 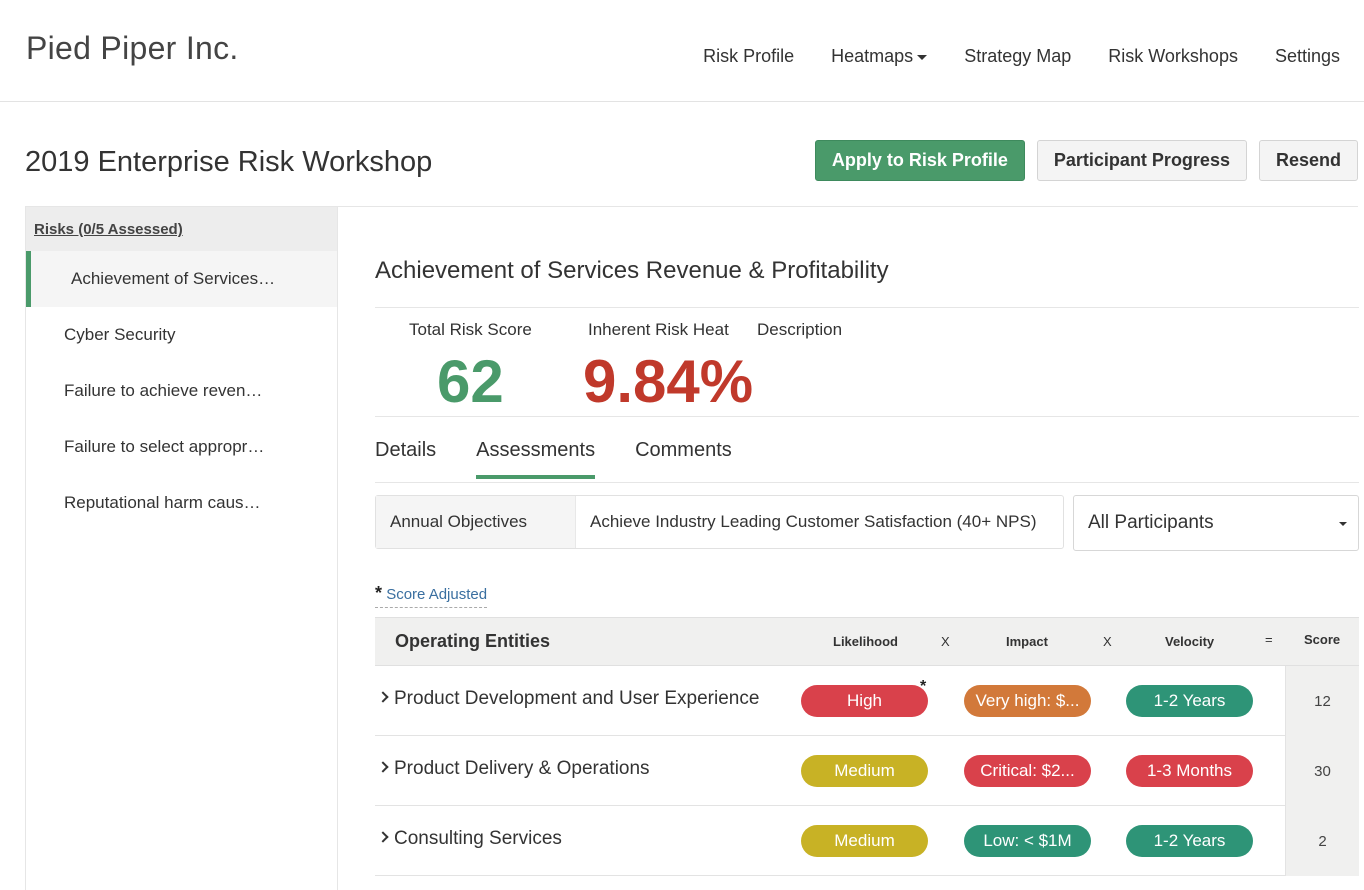 I want to click on nav-heatmaps: Heatmaps, so click(x=879, y=56).